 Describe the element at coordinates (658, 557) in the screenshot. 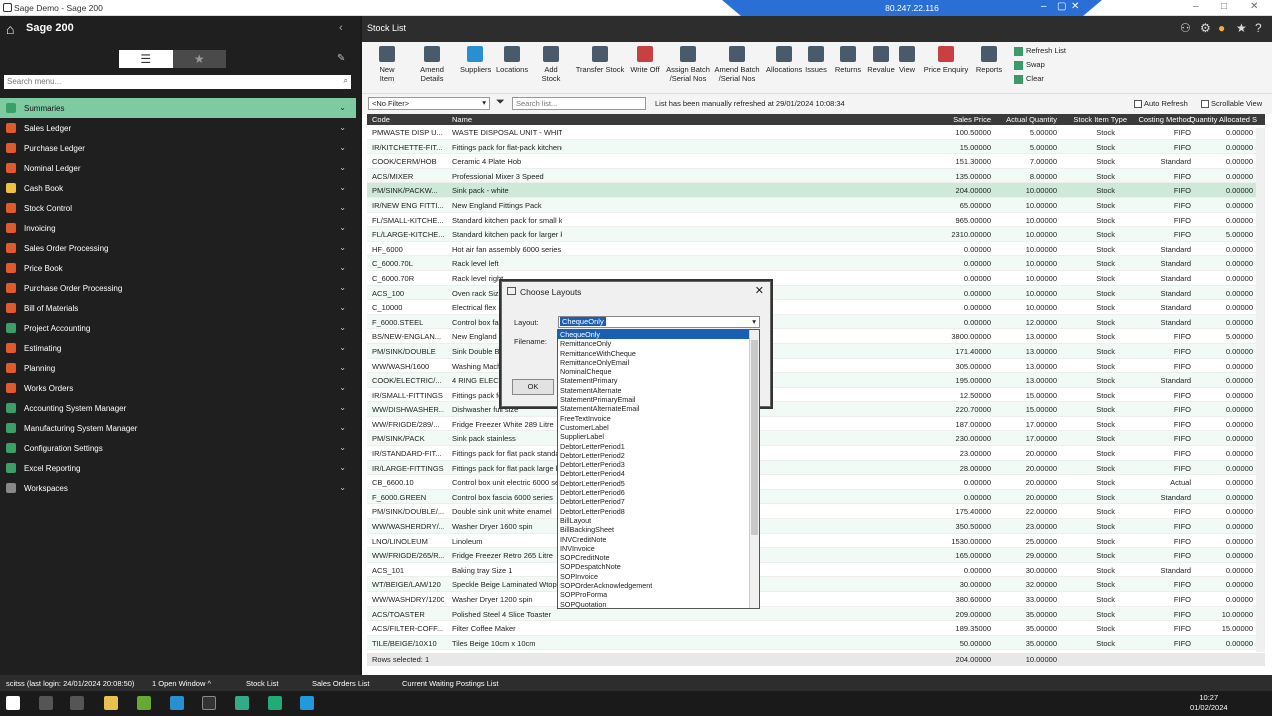

I see `layout-option: SOPCreditNote` at that location.